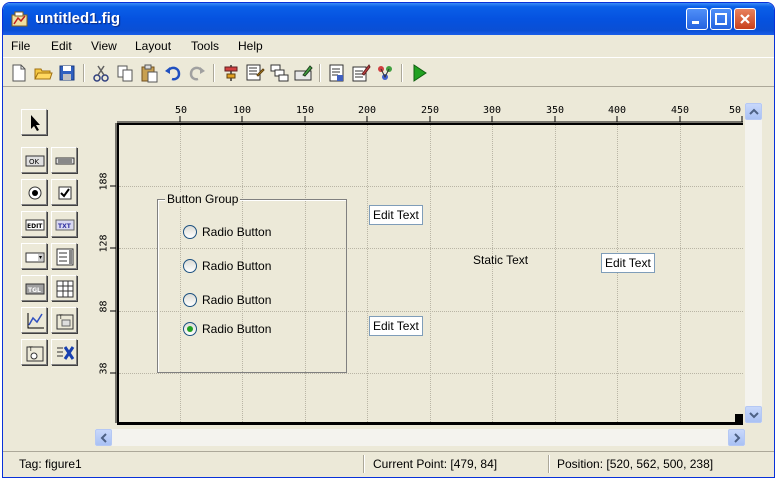 This screenshot has height=480, width=777. What do you see at coordinates (396, 215) in the screenshot?
I see `edit-text-1: Edit Text` at bounding box center [396, 215].